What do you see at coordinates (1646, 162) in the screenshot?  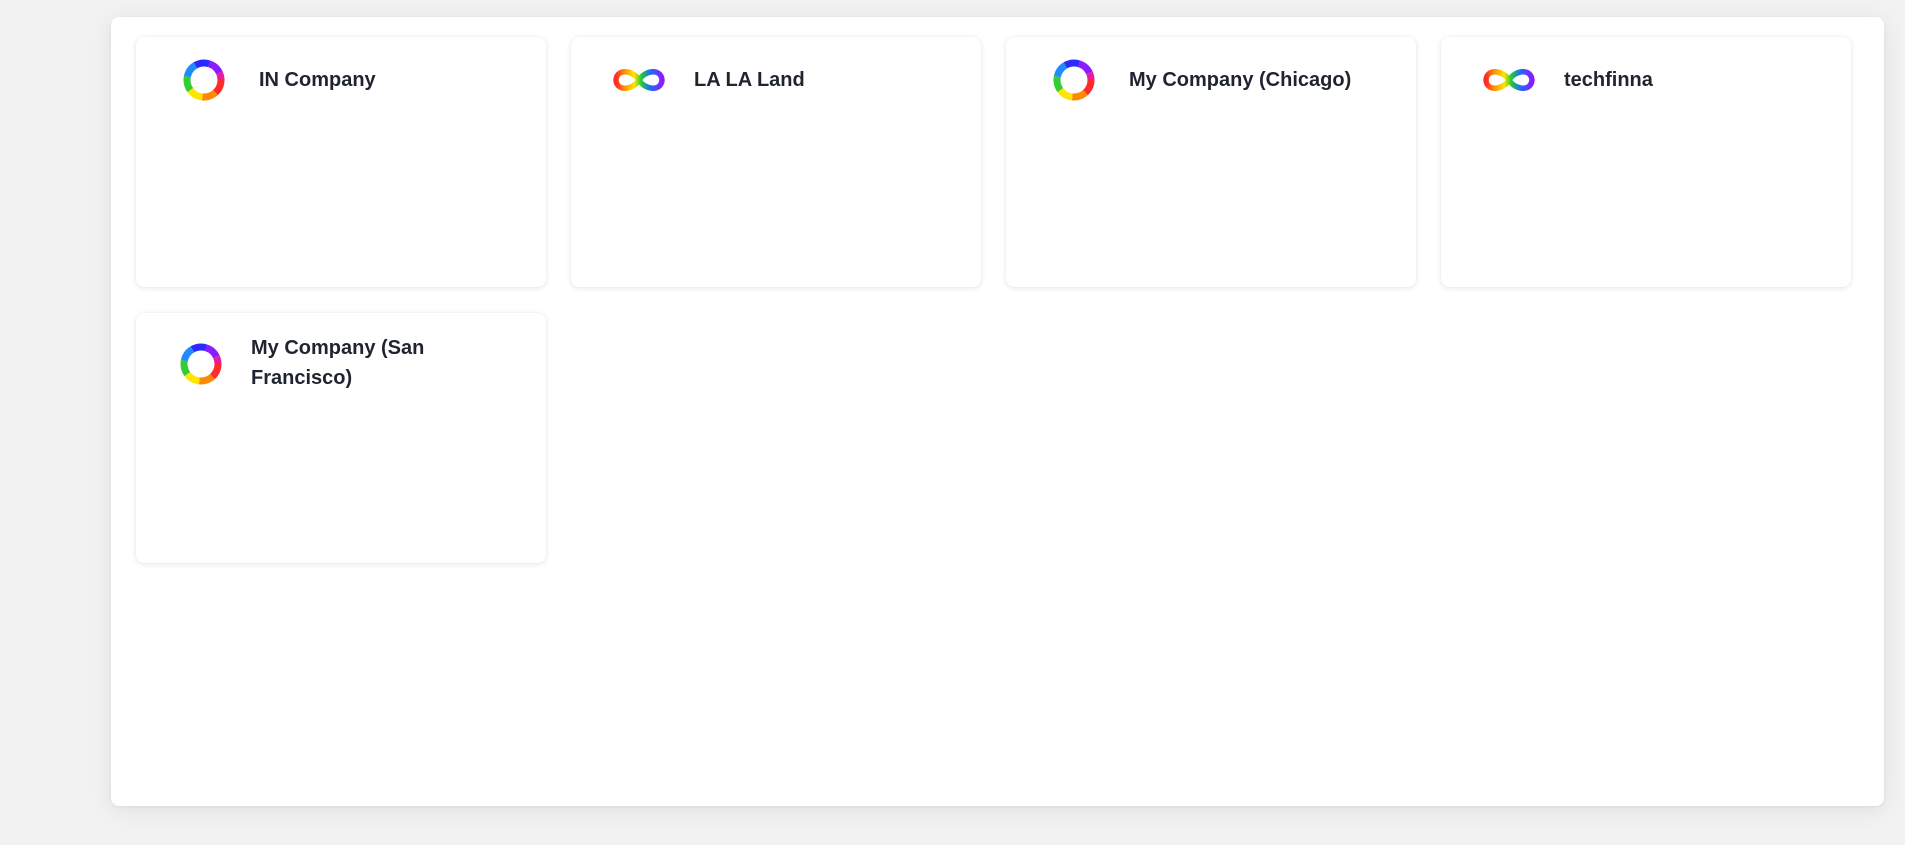 I see `company-card-techfinna: techfinna` at bounding box center [1646, 162].